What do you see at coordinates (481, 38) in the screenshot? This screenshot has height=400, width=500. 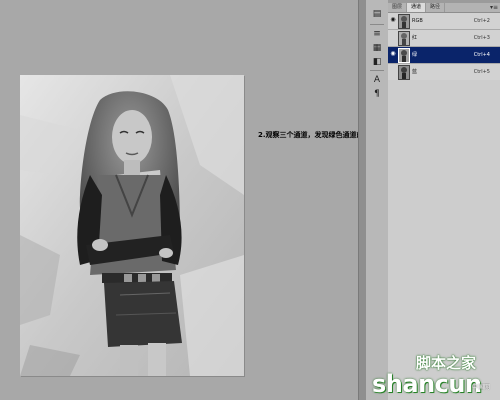 I see `channel-shortcut: Ctrl+3` at bounding box center [481, 38].